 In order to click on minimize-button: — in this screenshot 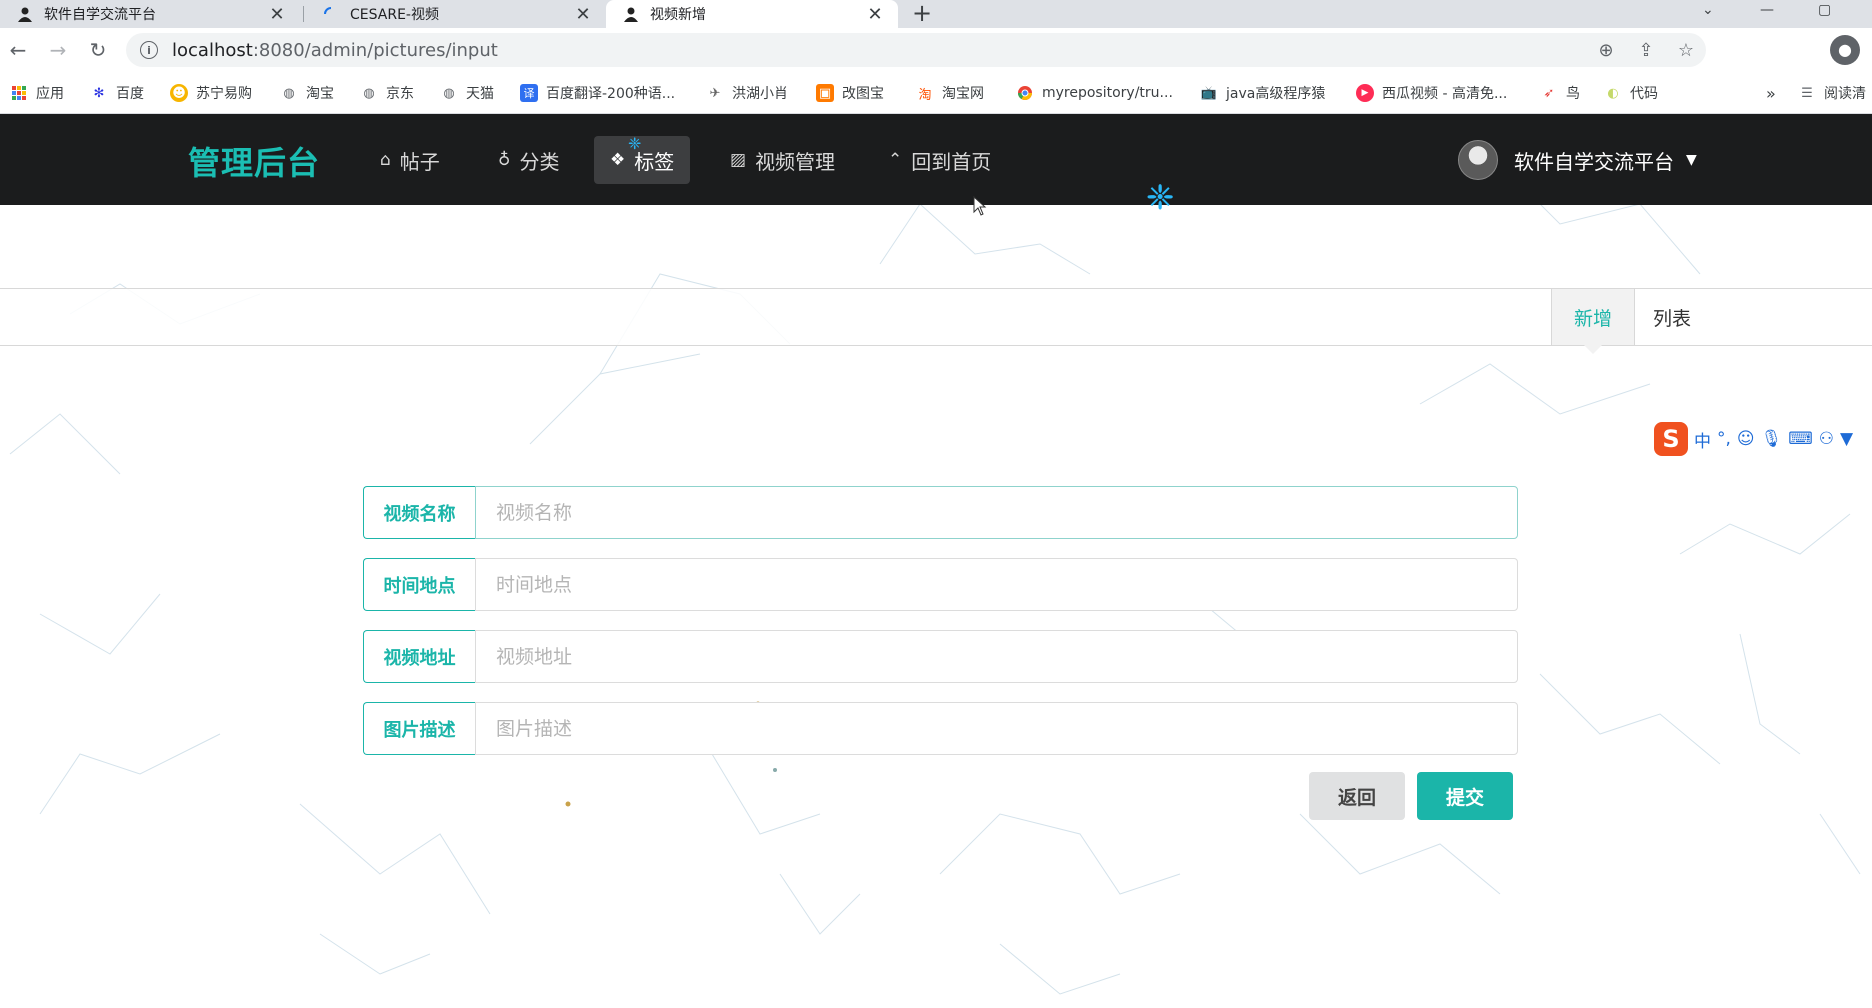, I will do `click(1767, 14)`.